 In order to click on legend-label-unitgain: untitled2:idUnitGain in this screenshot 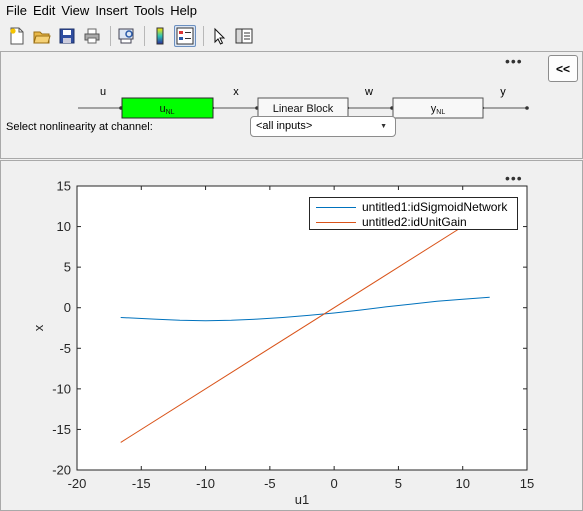, I will do `click(414, 222)`.